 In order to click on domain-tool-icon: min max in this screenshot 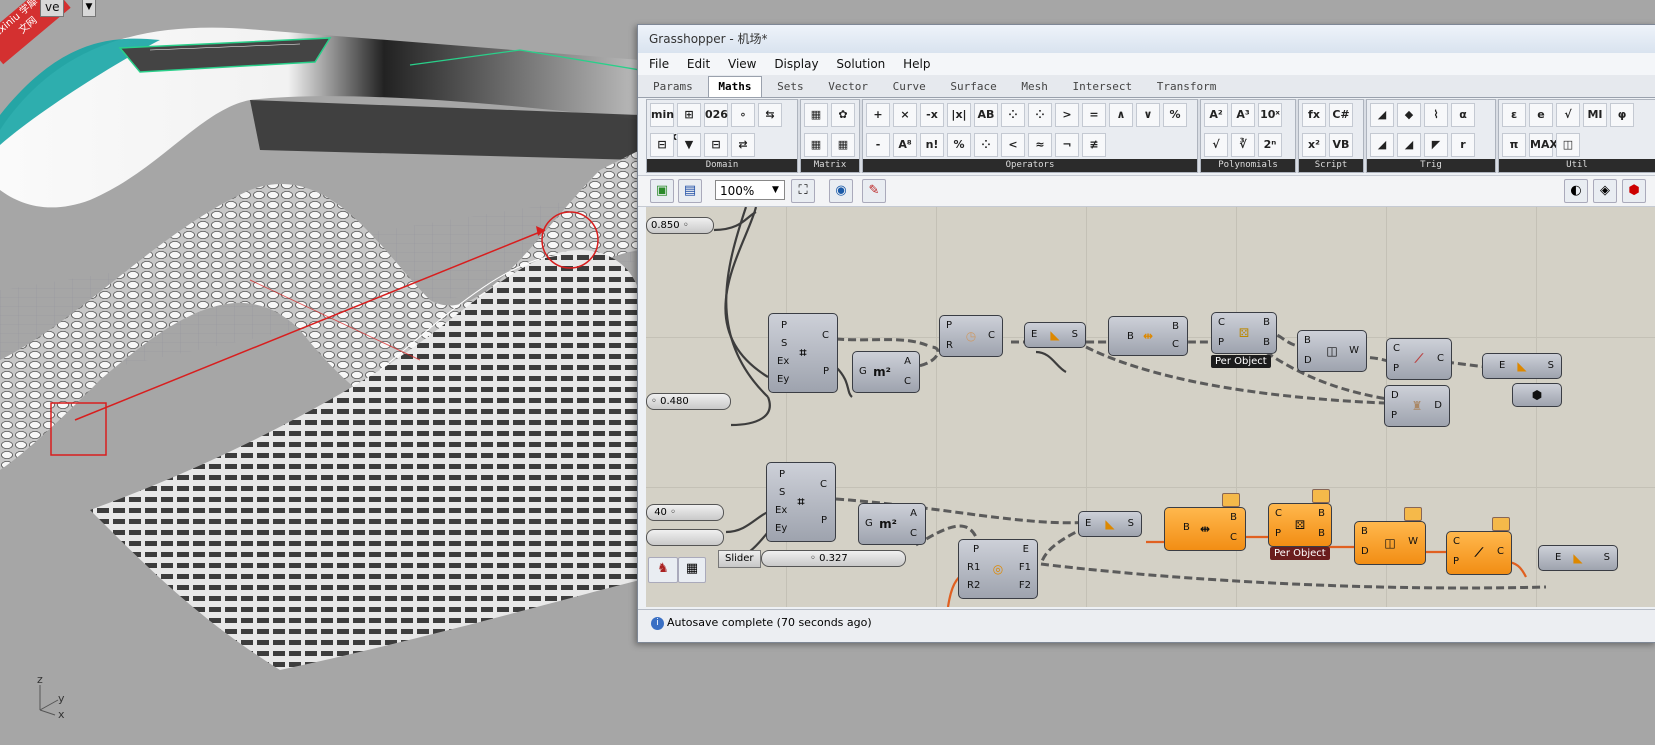, I will do `click(663, 123)`.